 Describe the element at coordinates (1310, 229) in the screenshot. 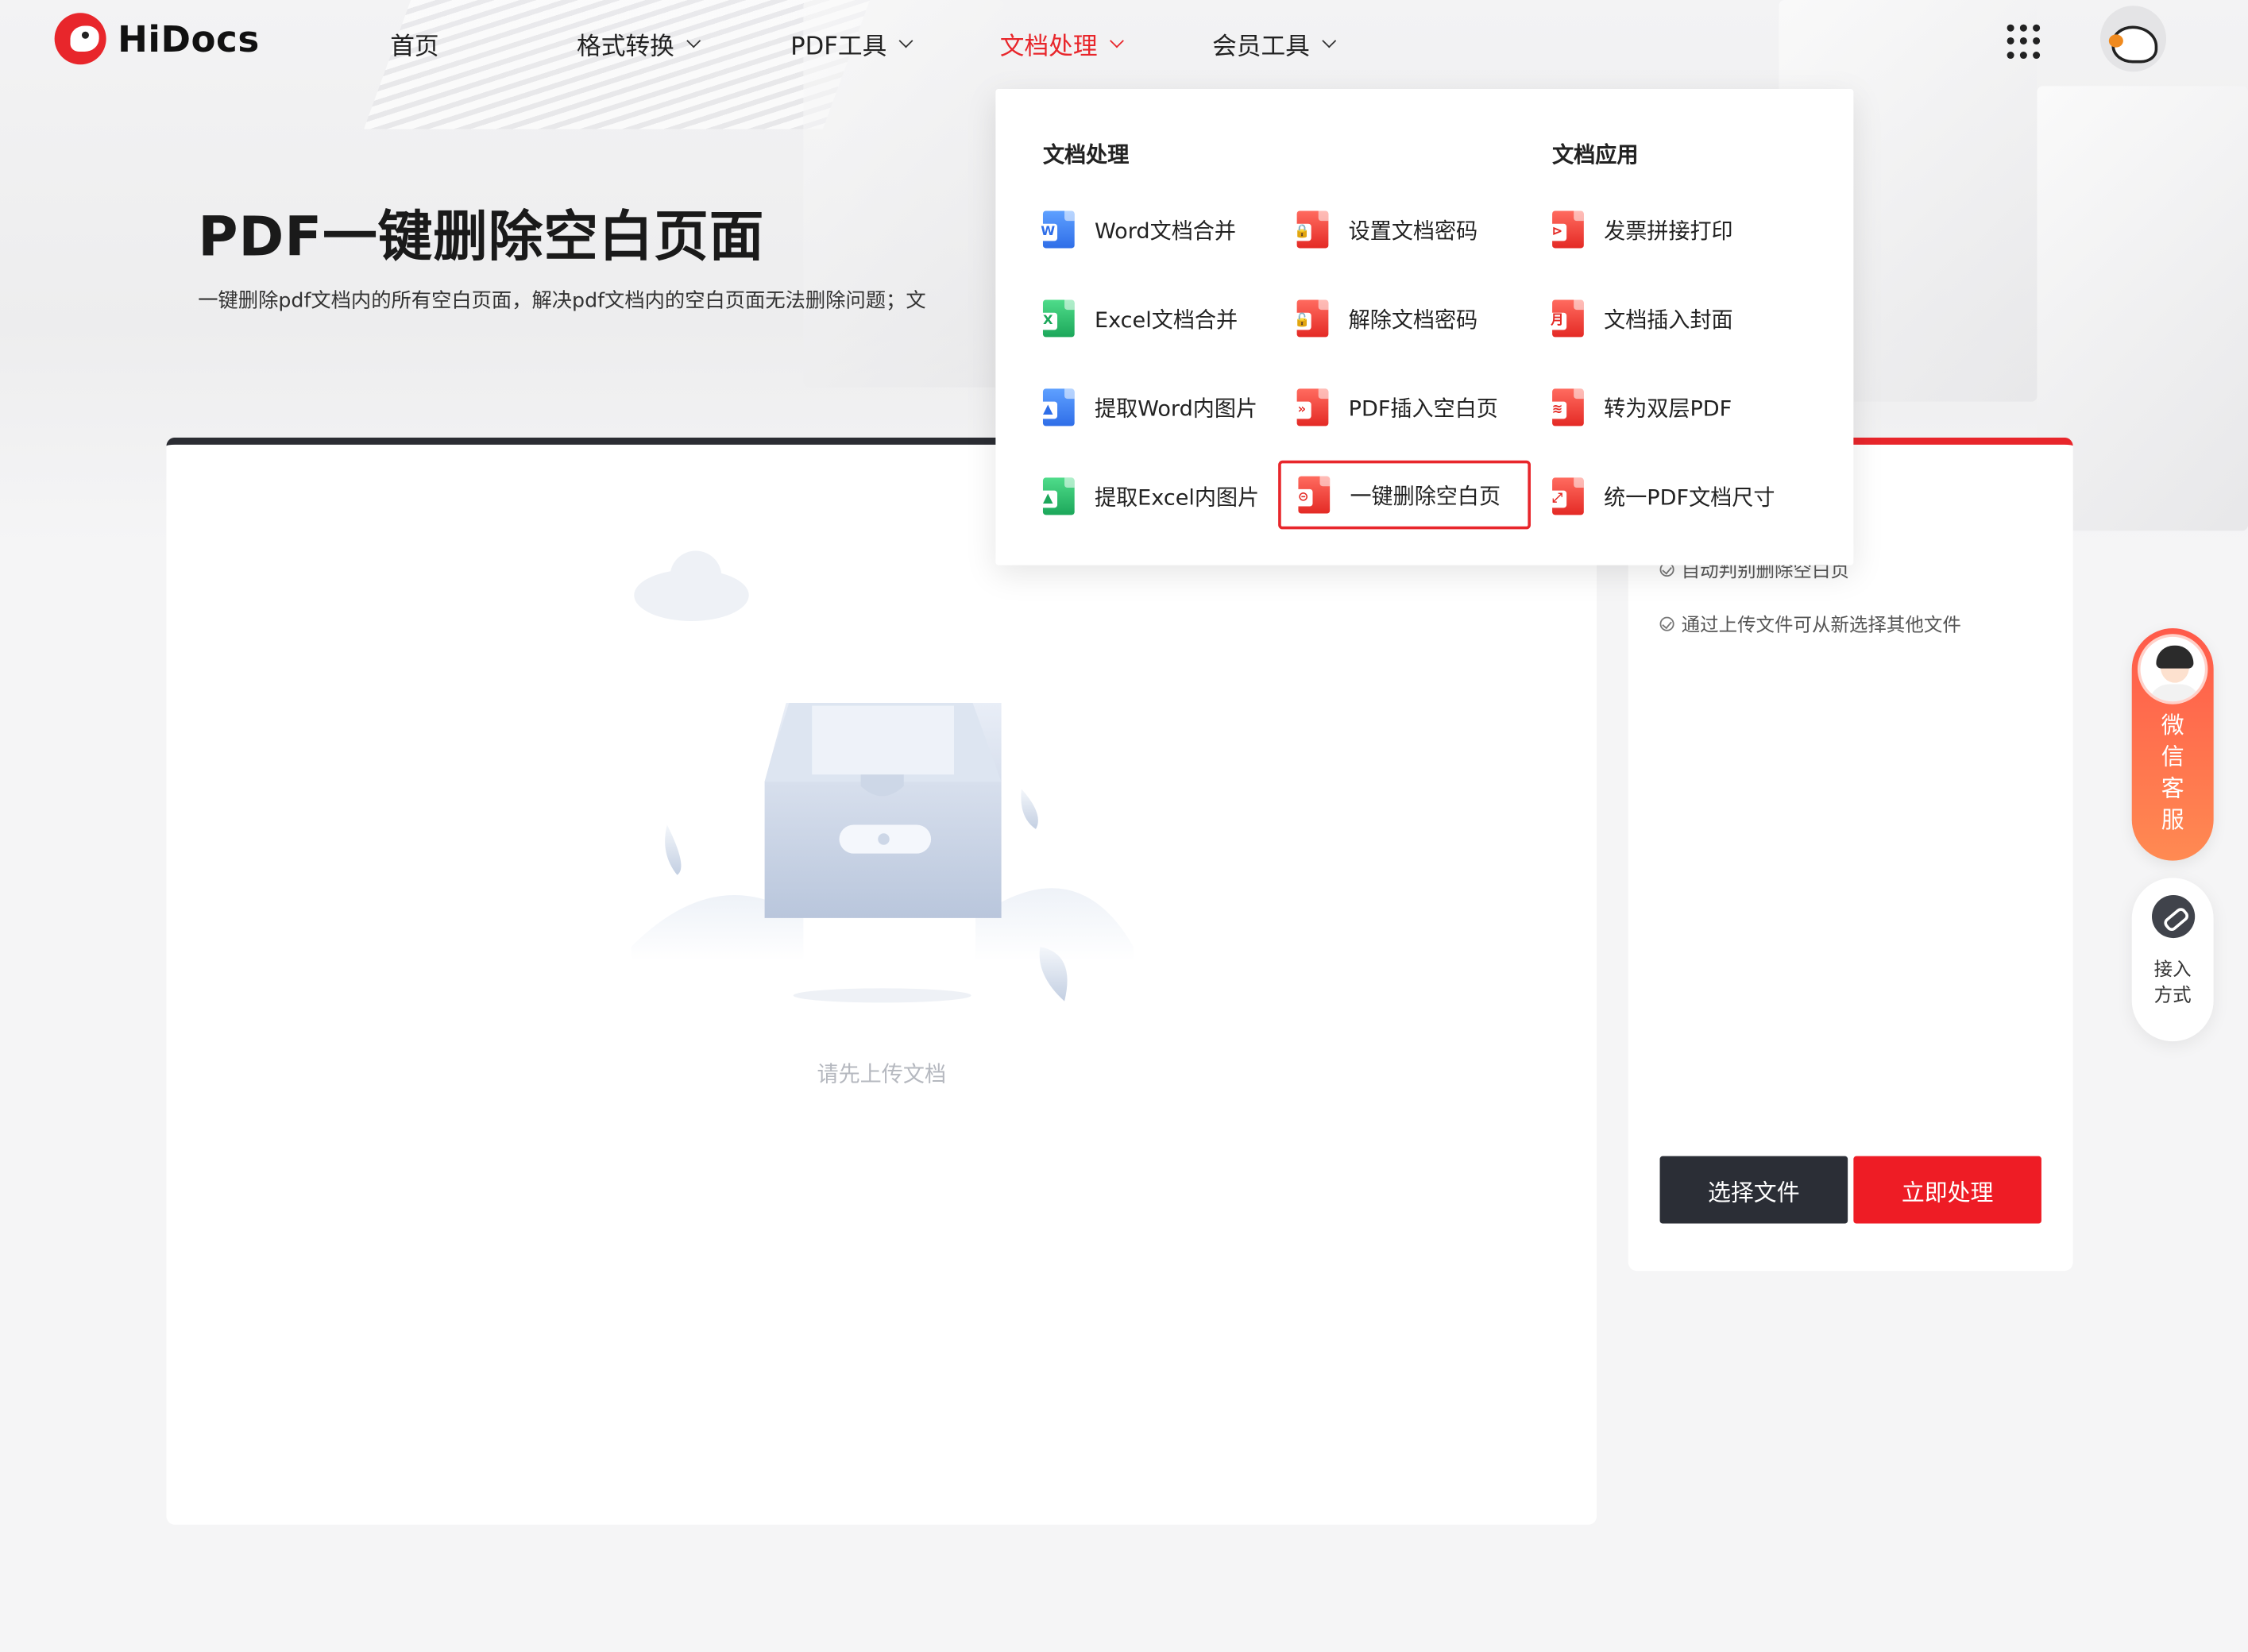

I see `lock-pdf-icon: 🔒` at that location.